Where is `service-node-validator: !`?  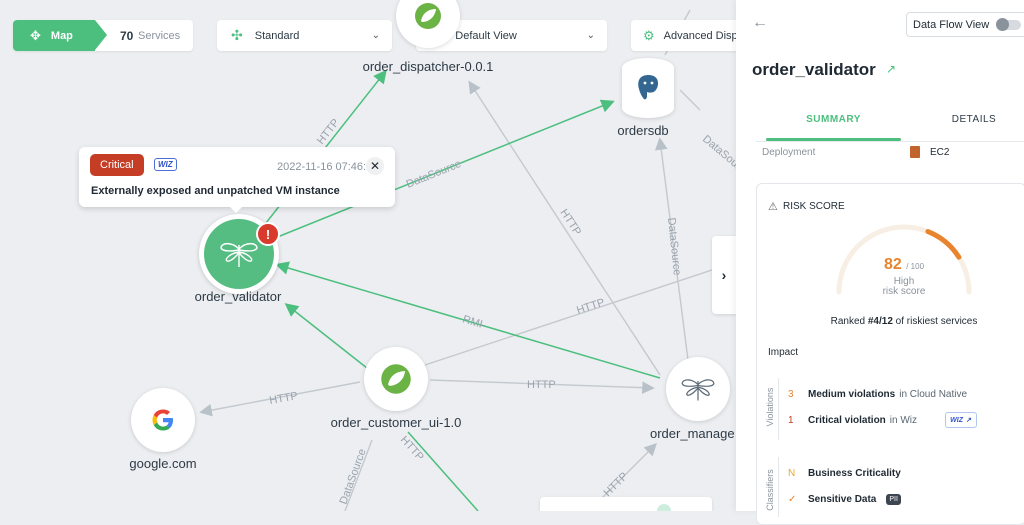 service-node-validator: ! is located at coordinates (239, 254).